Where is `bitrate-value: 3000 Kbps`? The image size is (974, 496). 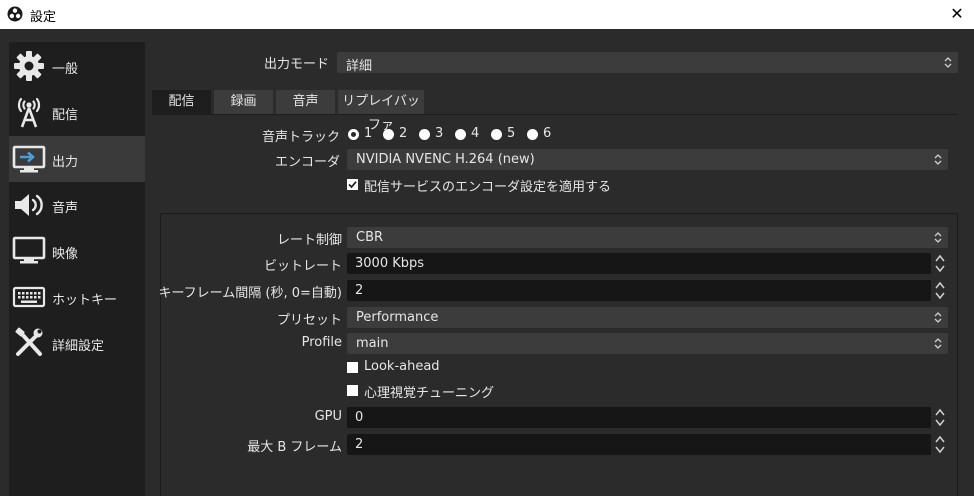
bitrate-value: 3000 Kbps is located at coordinates (390, 263).